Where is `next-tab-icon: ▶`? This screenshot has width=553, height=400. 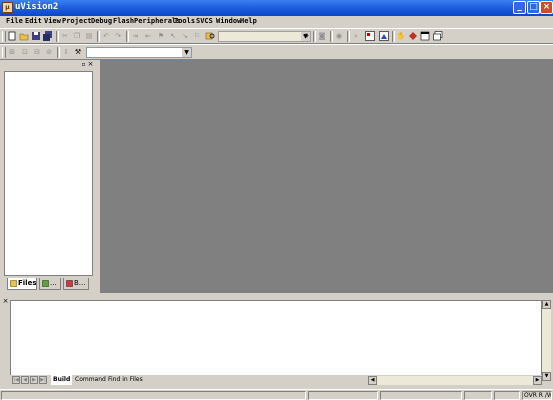
next-tab-icon: ▶ is located at coordinates (34, 380).